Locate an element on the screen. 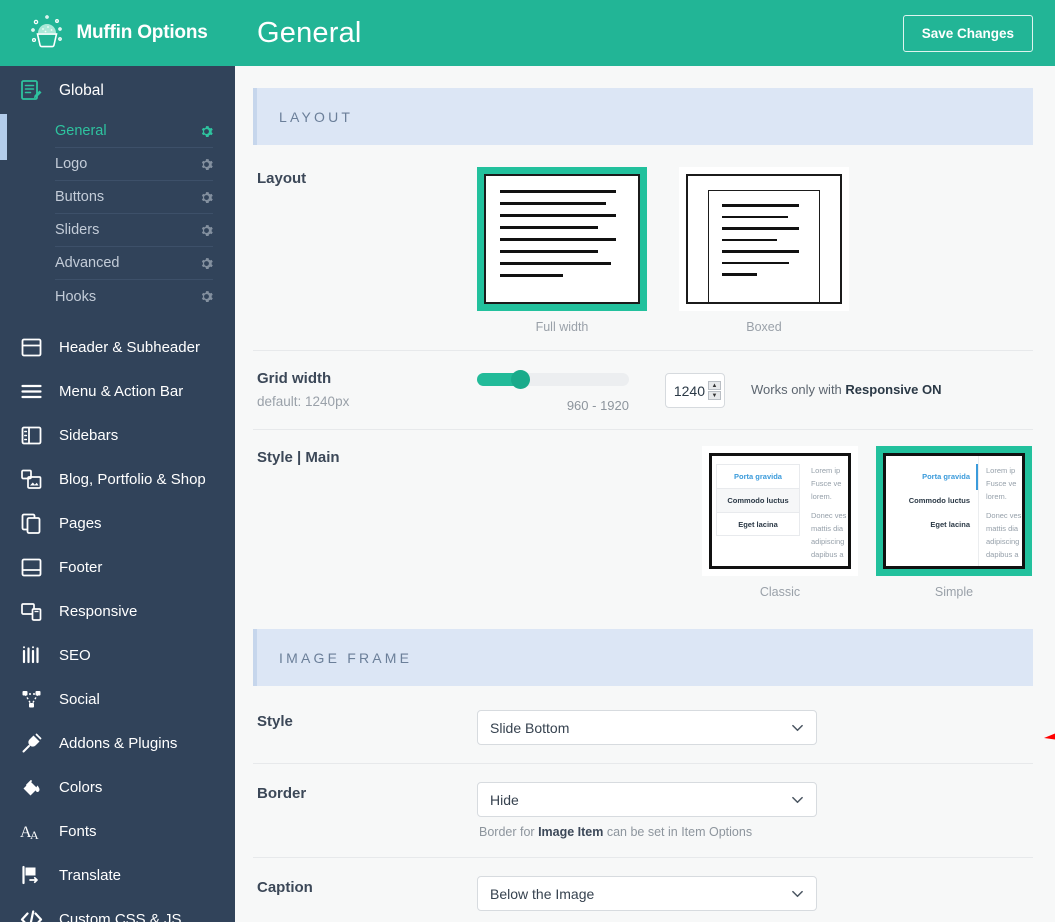  sidebar-item-menu-action-bar: Menu & Action Bar is located at coordinates (117, 391).